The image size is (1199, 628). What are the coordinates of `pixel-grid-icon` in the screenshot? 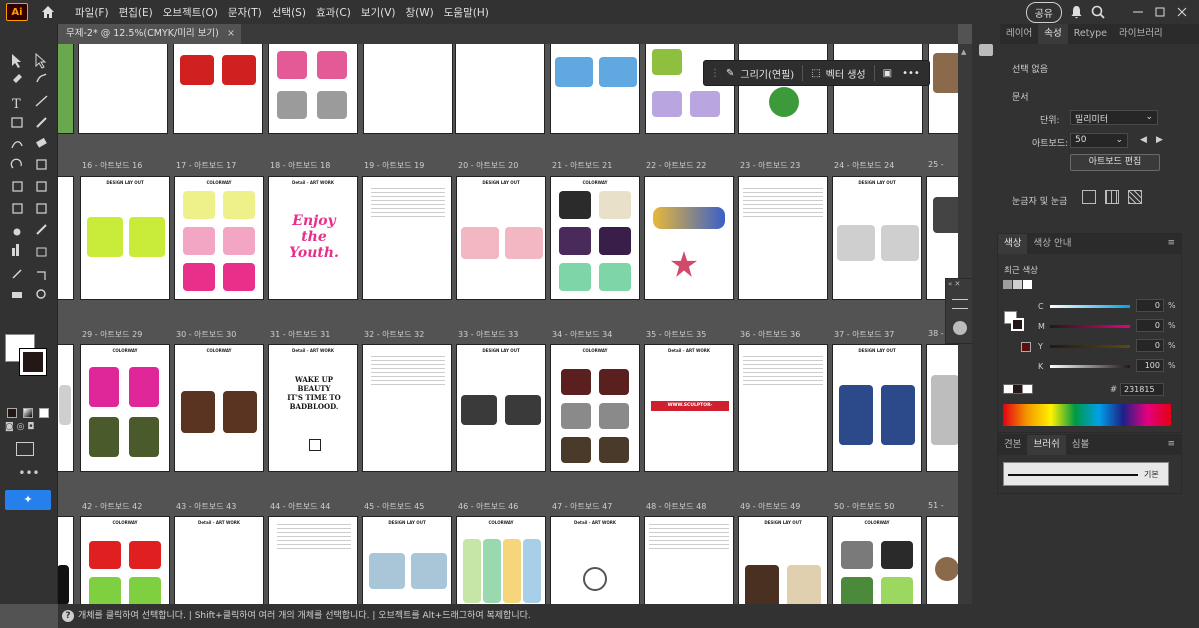 It's located at (1135, 197).